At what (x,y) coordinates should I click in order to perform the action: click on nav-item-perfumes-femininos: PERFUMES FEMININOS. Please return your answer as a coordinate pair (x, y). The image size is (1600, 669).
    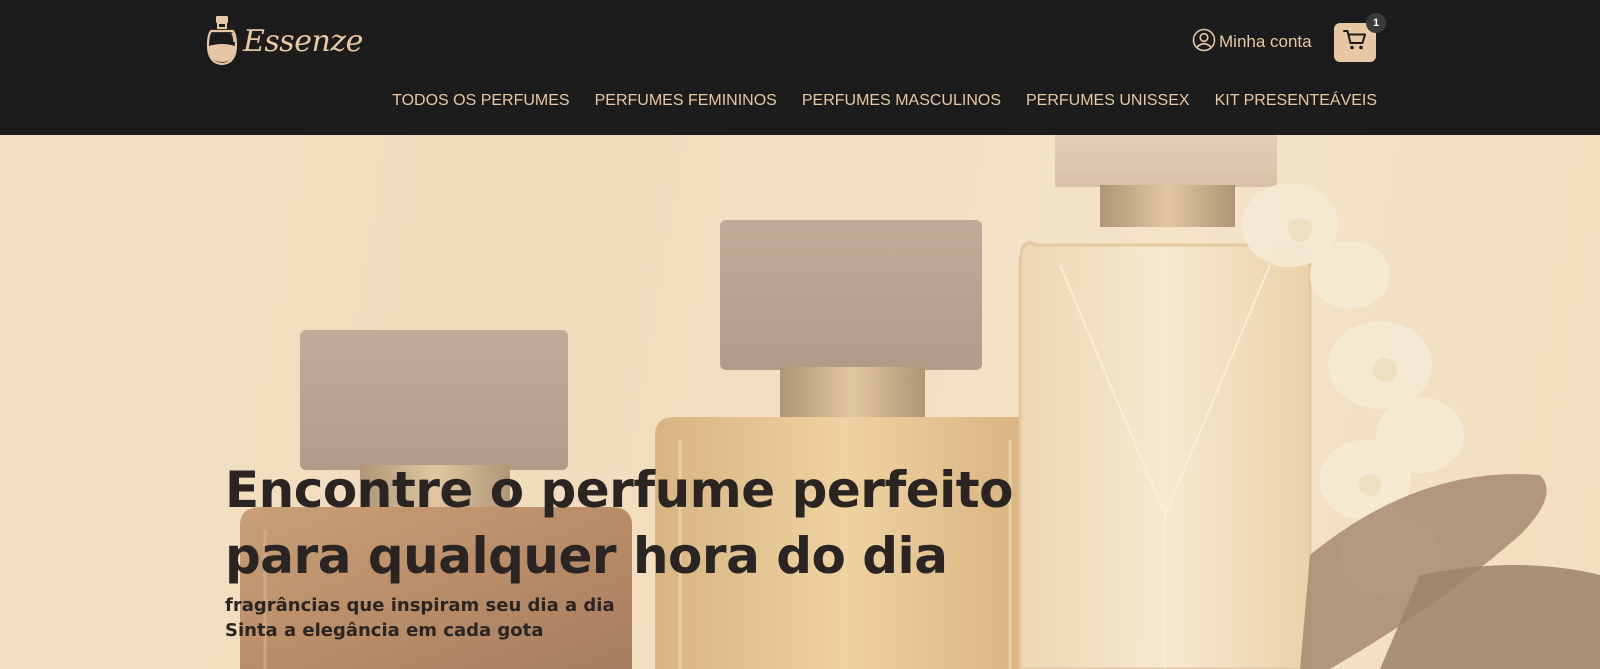
    Looking at the image, I should click on (686, 101).